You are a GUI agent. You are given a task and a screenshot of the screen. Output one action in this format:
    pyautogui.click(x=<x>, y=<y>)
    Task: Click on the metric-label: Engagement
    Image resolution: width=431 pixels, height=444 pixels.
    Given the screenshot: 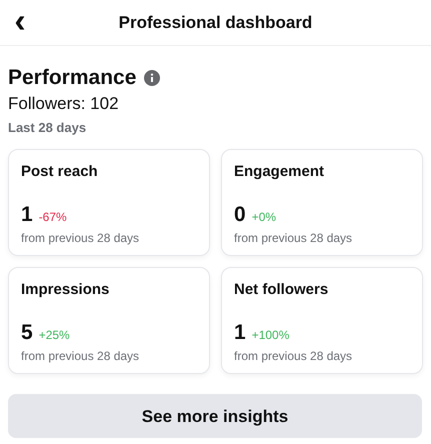 What is the action you would take?
    pyautogui.click(x=280, y=172)
    